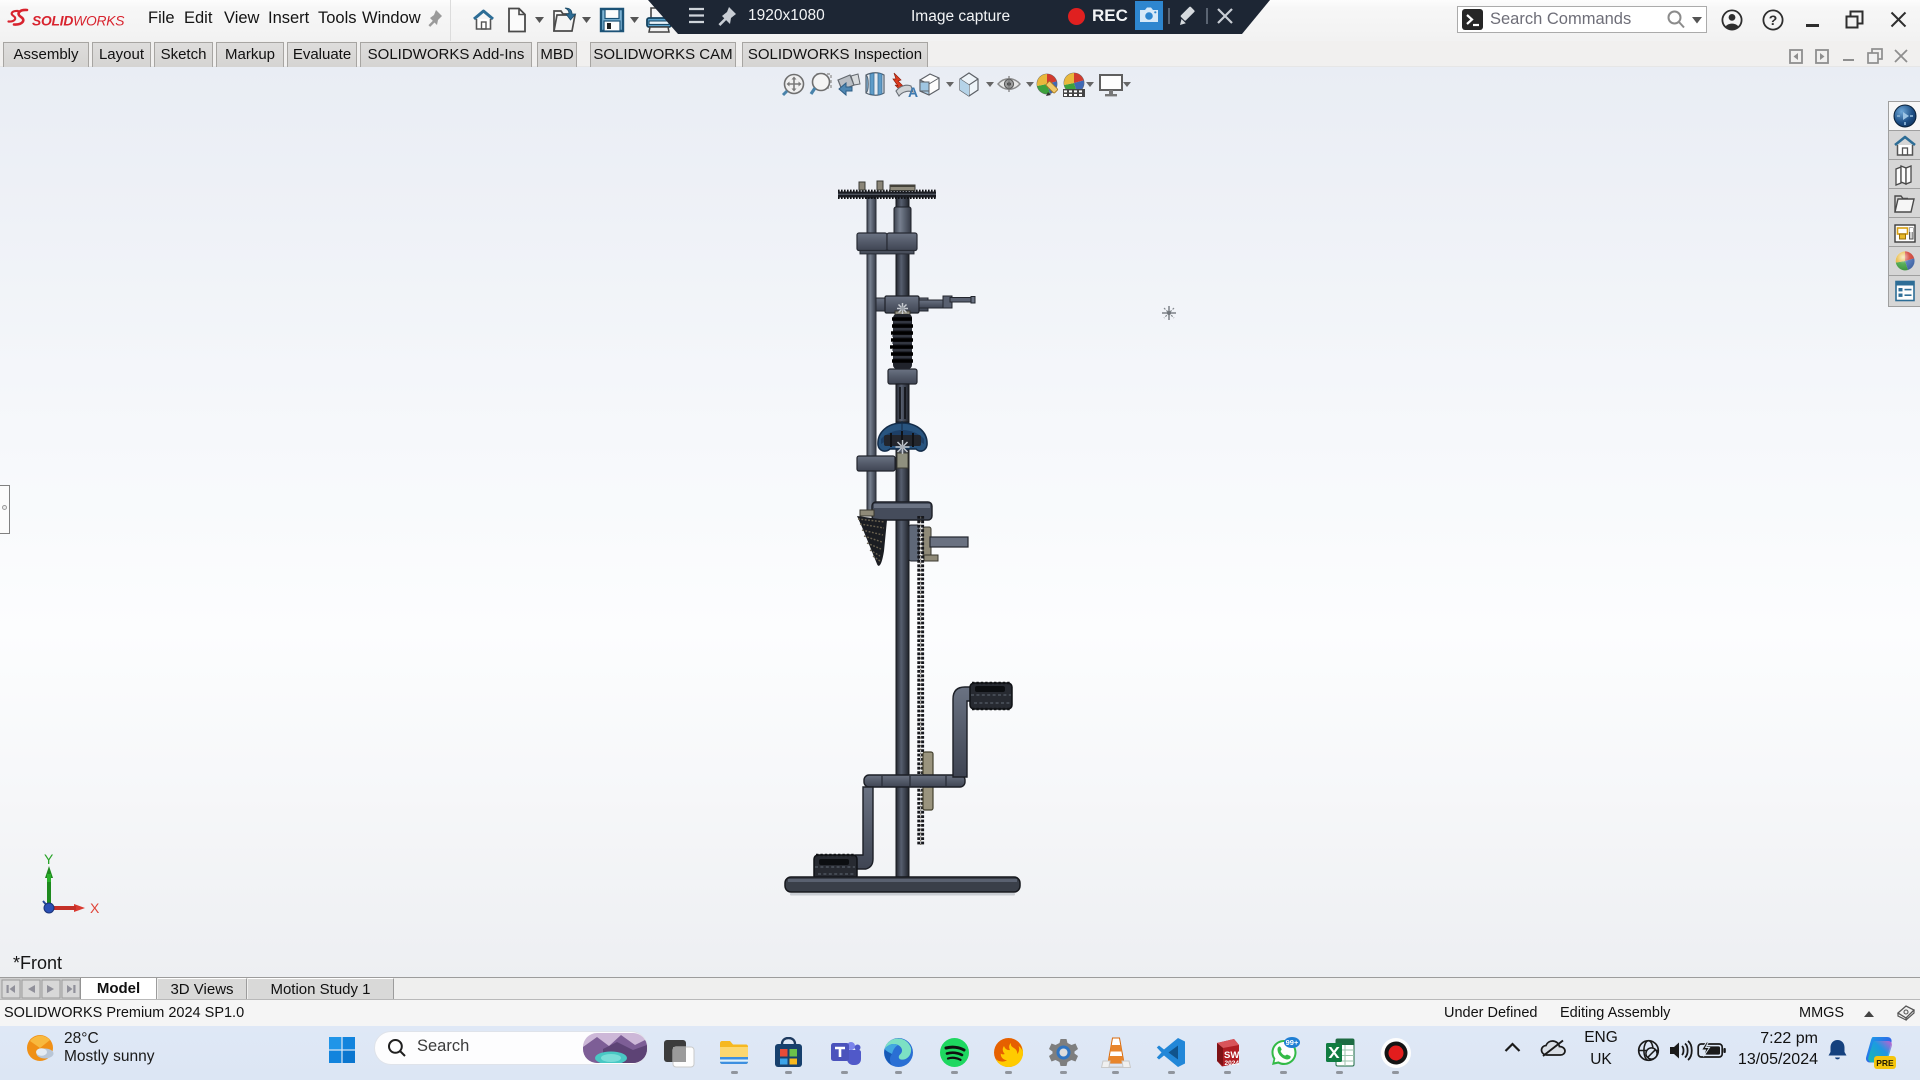  I want to click on svg-text: Y, so click(49, 859).